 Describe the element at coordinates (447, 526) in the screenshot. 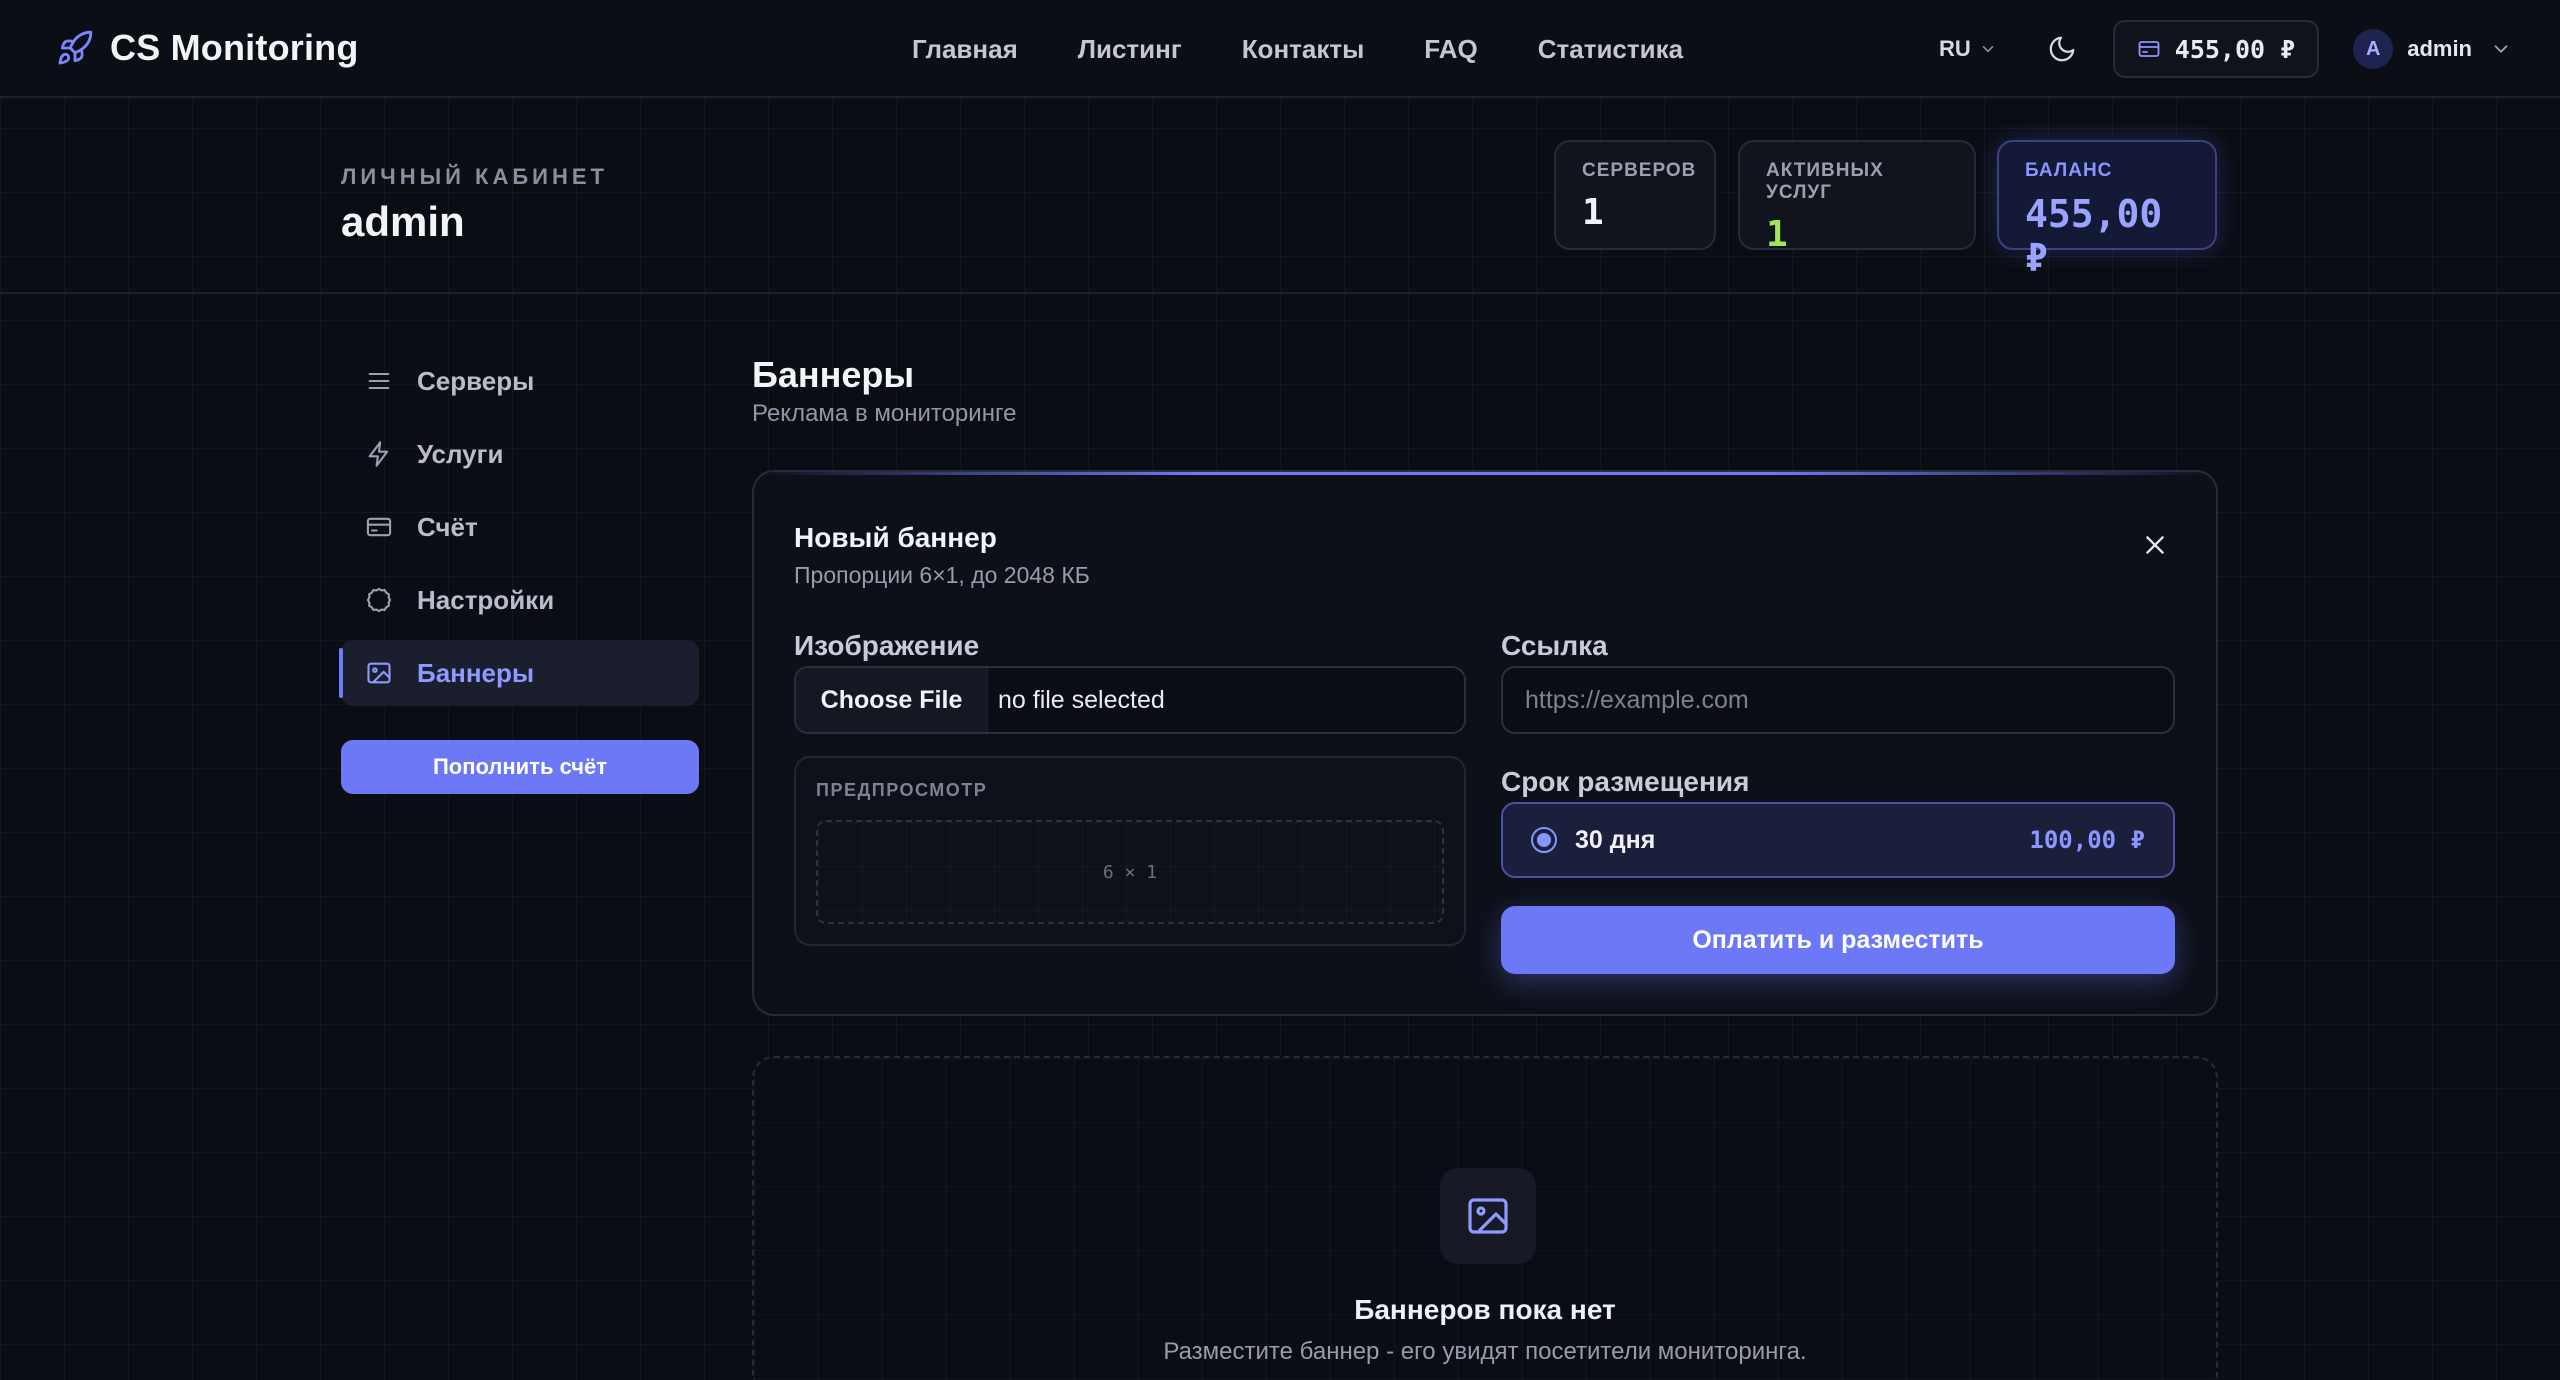

I see `sidebar-item-label: Счёт` at that location.